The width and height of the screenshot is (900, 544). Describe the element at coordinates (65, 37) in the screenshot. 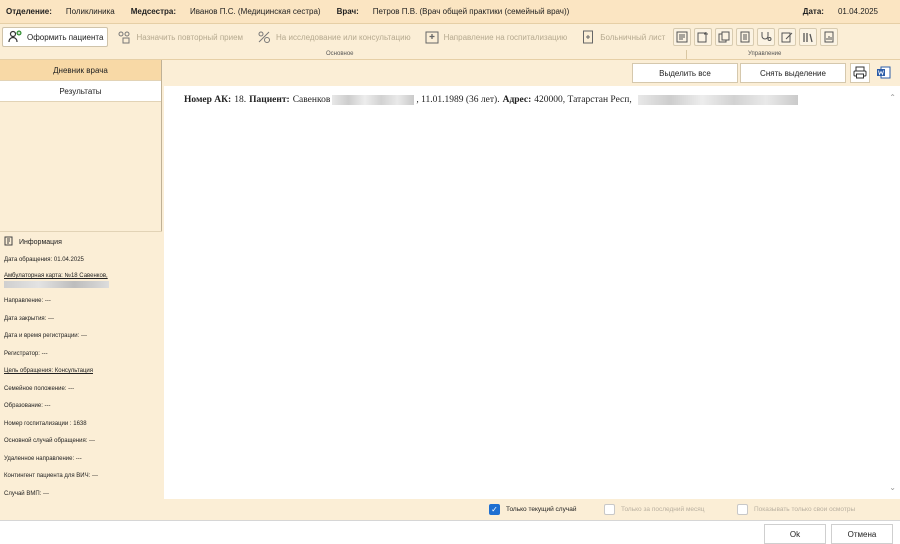

I see `register-patient-label: Оформить пациента` at that location.